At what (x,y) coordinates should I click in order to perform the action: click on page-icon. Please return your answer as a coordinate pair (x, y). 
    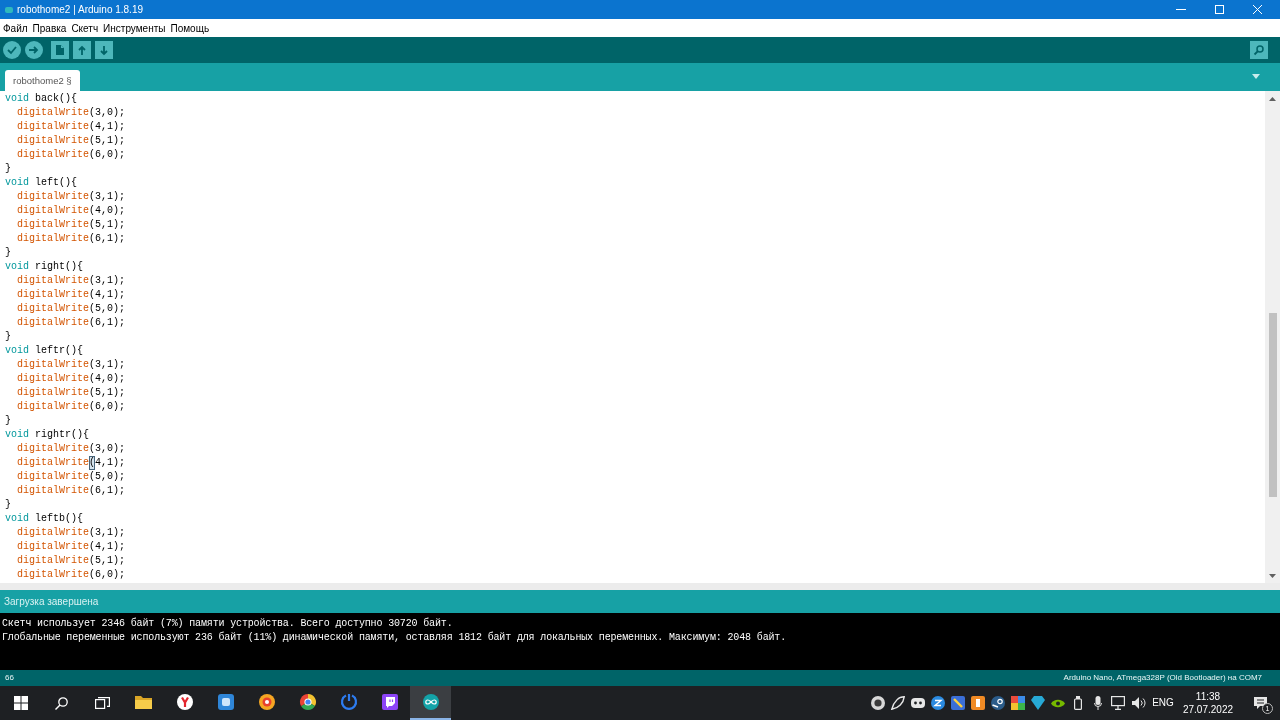
    Looking at the image, I should click on (60, 50).